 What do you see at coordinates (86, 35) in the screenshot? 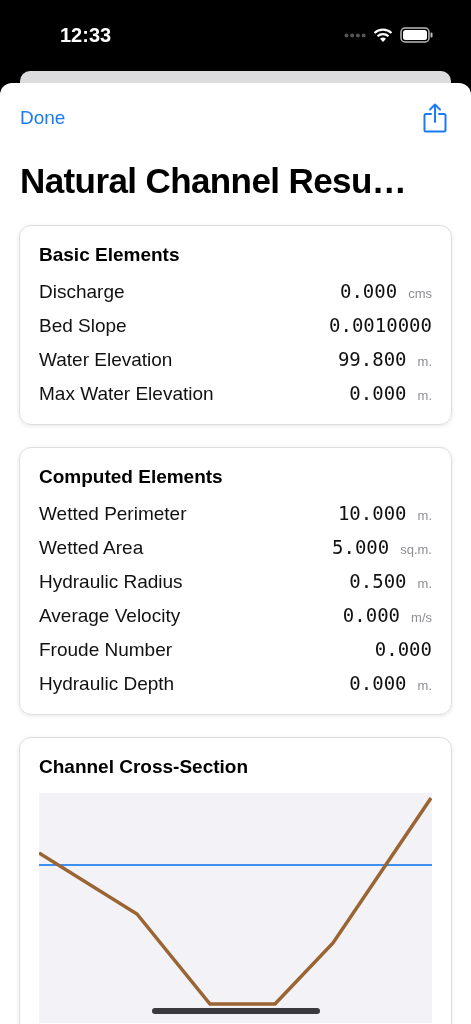
I see `status-time: 12:33` at bounding box center [86, 35].